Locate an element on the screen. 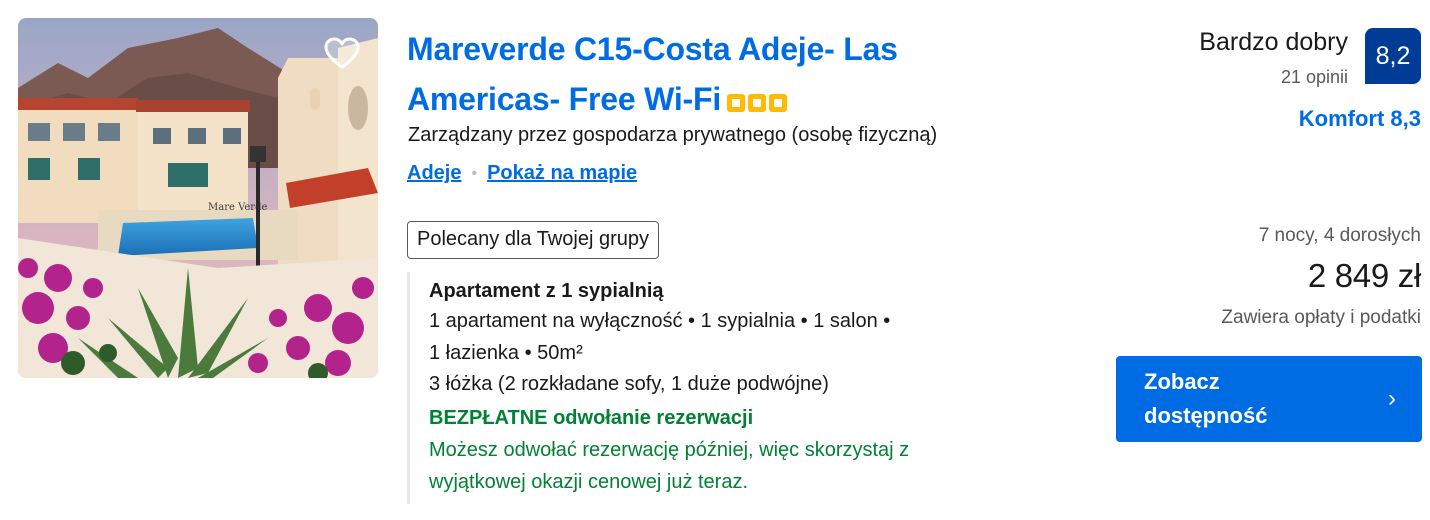 The width and height of the screenshot is (1430, 520). location-row: Adeje • Pokaż na mapie is located at coordinates (522, 173).